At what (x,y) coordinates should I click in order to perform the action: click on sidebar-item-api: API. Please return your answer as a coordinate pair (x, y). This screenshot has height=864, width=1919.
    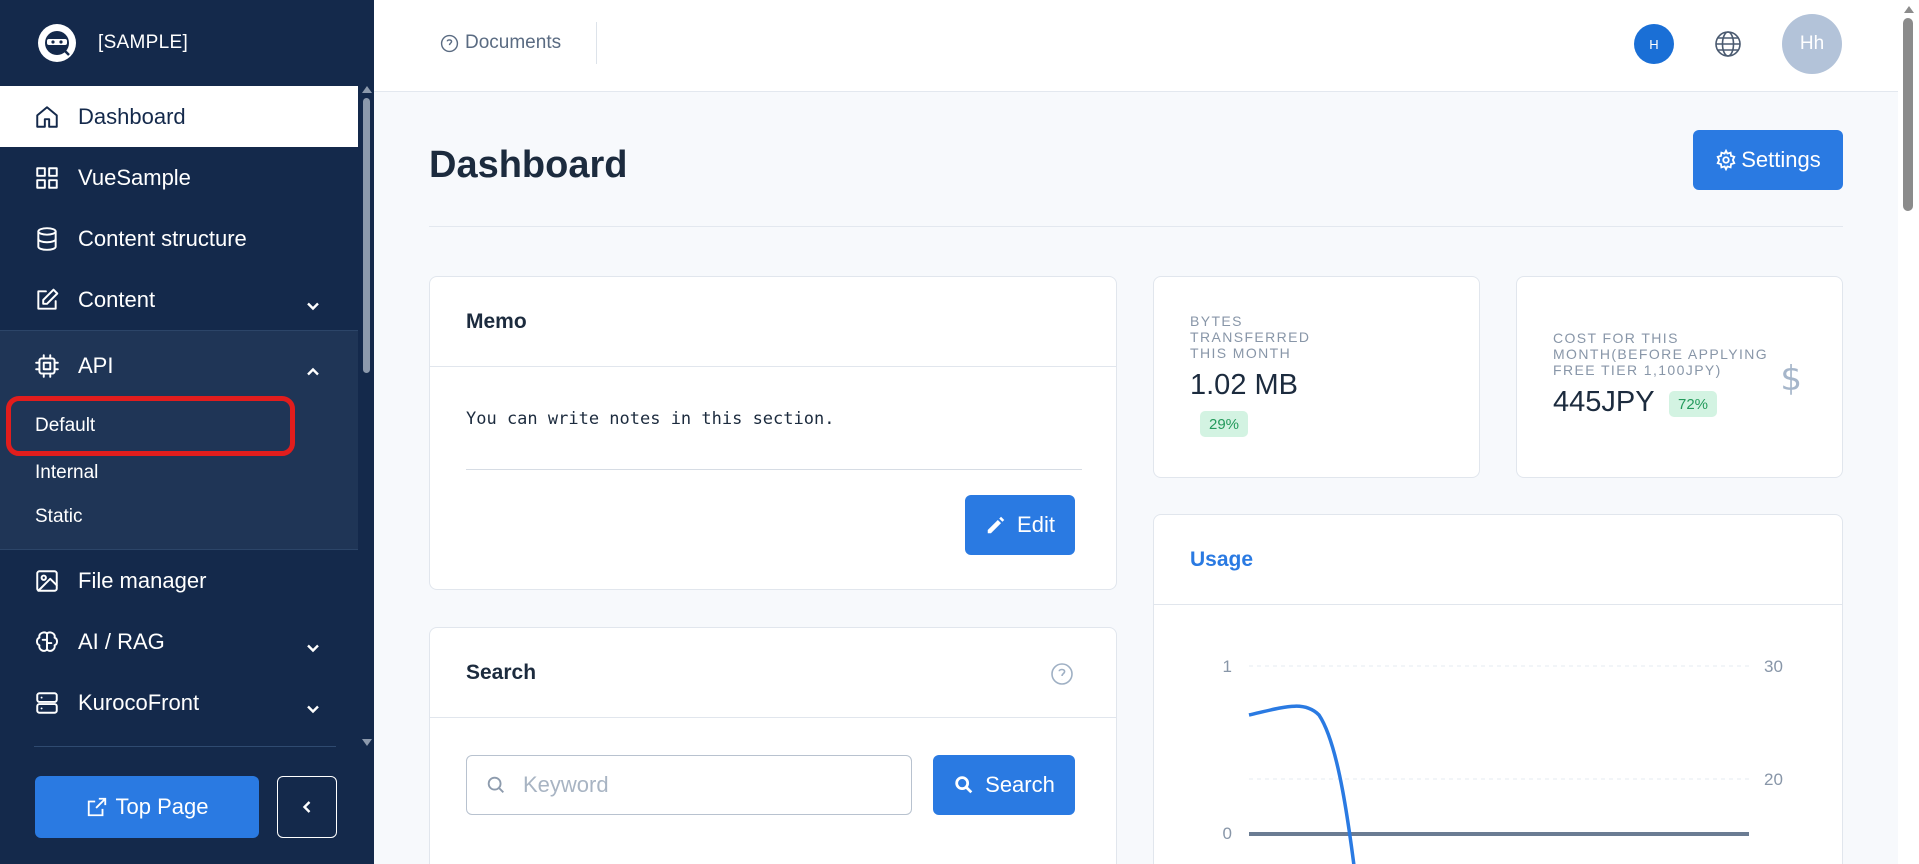
    Looking at the image, I should click on (179, 366).